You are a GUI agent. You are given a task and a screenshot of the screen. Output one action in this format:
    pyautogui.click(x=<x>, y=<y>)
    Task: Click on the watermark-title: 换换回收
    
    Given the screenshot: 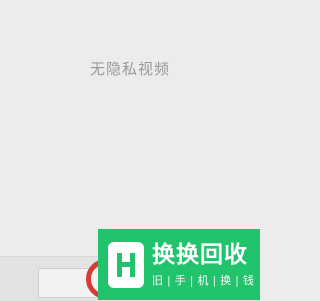 What is the action you would take?
    pyautogui.click(x=200, y=255)
    